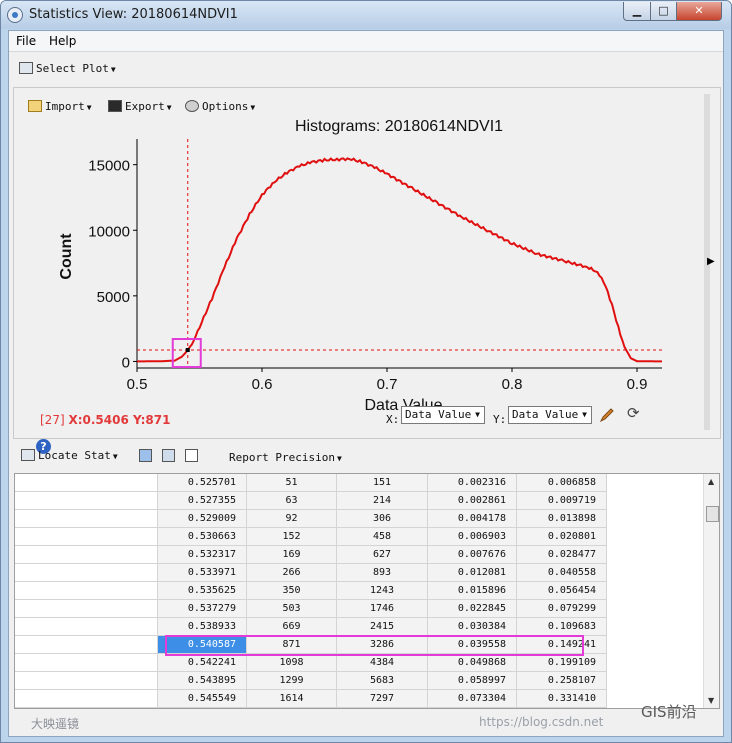 This screenshot has width=732, height=743. What do you see at coordinates (472, 663) in the screenshot?
I see `table-cell: 0.049868` at bounding box center [472, 663].